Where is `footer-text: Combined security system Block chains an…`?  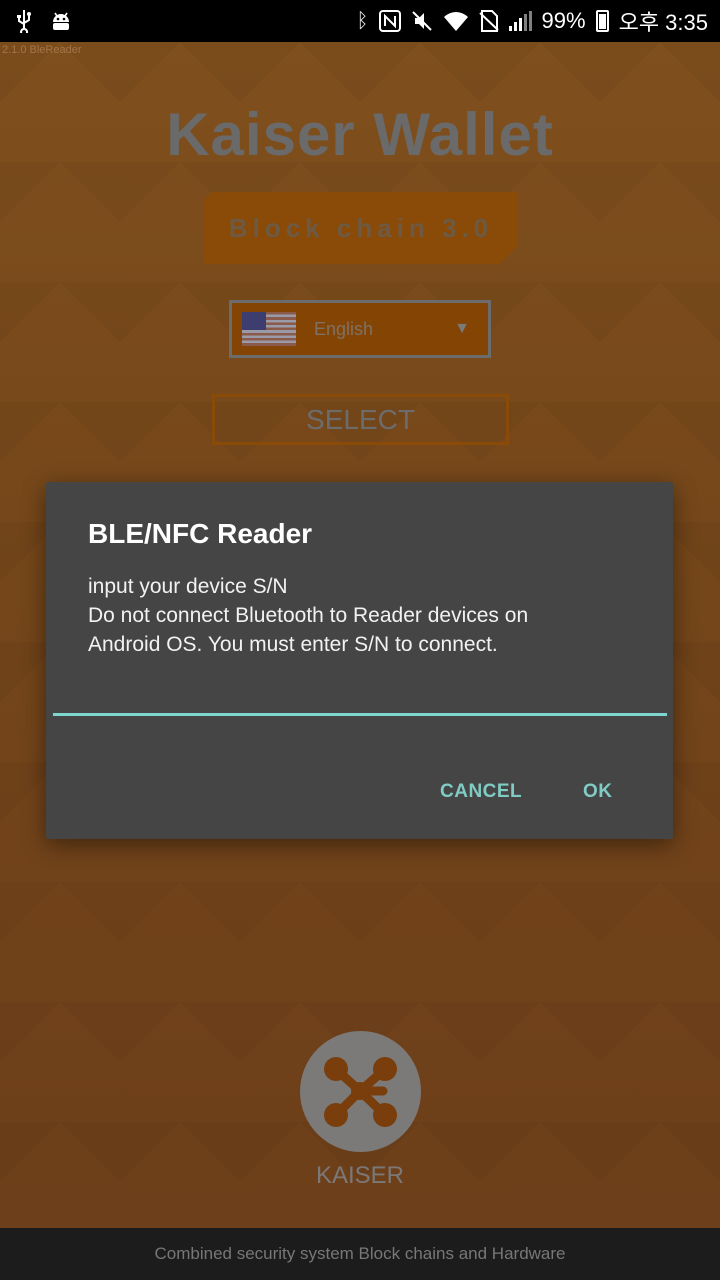 footer-text: Combined security system Block chains an… is located at coordinates (360, 1253).